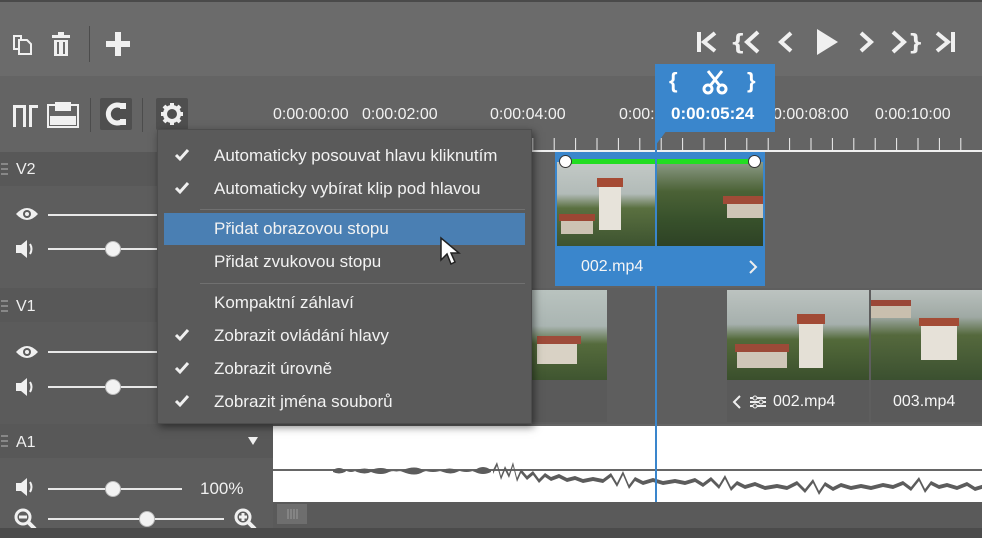  What do you see at coordinates (63, 115) in the screenshot?
I see `lift-icon` at bounding box center [63, 115].